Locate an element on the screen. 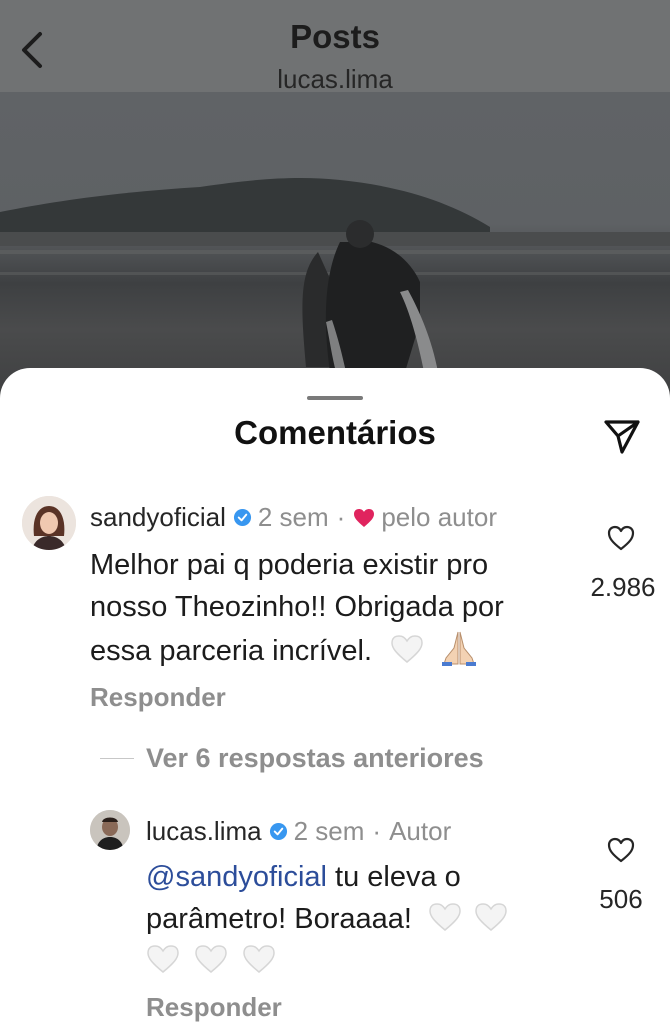 This screenshot has width=670, height=1030. view-replies-button: Ver 6 respostas anteriores is located at coordinates (292, 758).